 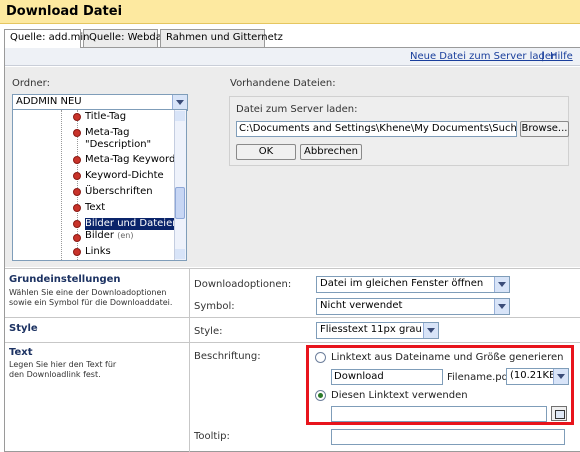 I want to click on tree-item-meta-tag-description: "Description", so click(x=118, y=145).